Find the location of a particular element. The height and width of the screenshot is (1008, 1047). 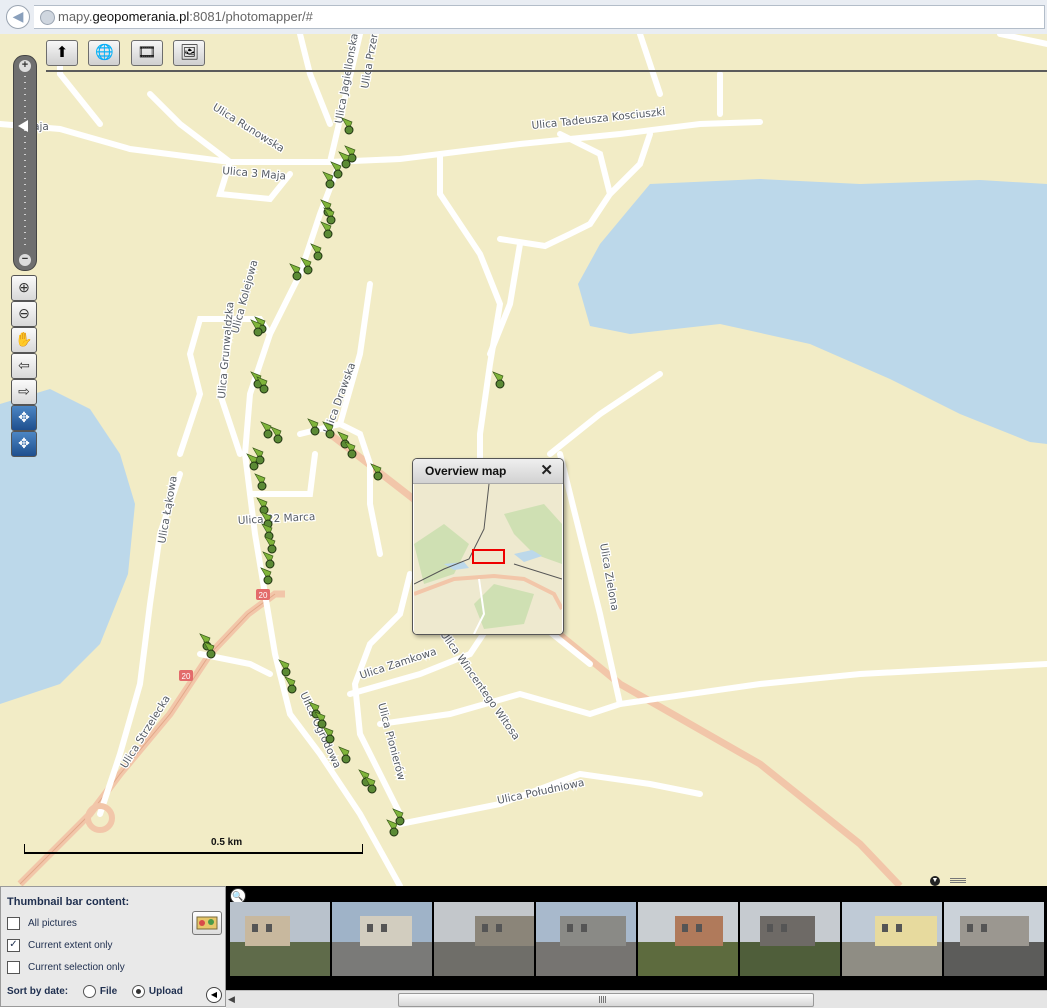

overview-map-window: Overview map ✕ is located at coordinates (488, 546).